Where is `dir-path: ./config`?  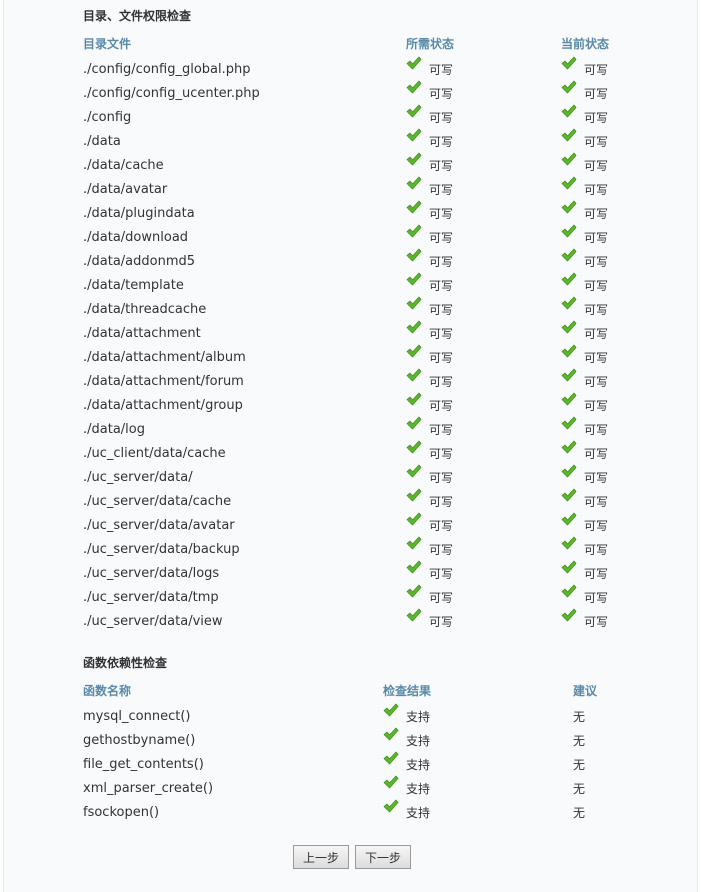
dir-path: ./config is located at coordinates (107, 117).